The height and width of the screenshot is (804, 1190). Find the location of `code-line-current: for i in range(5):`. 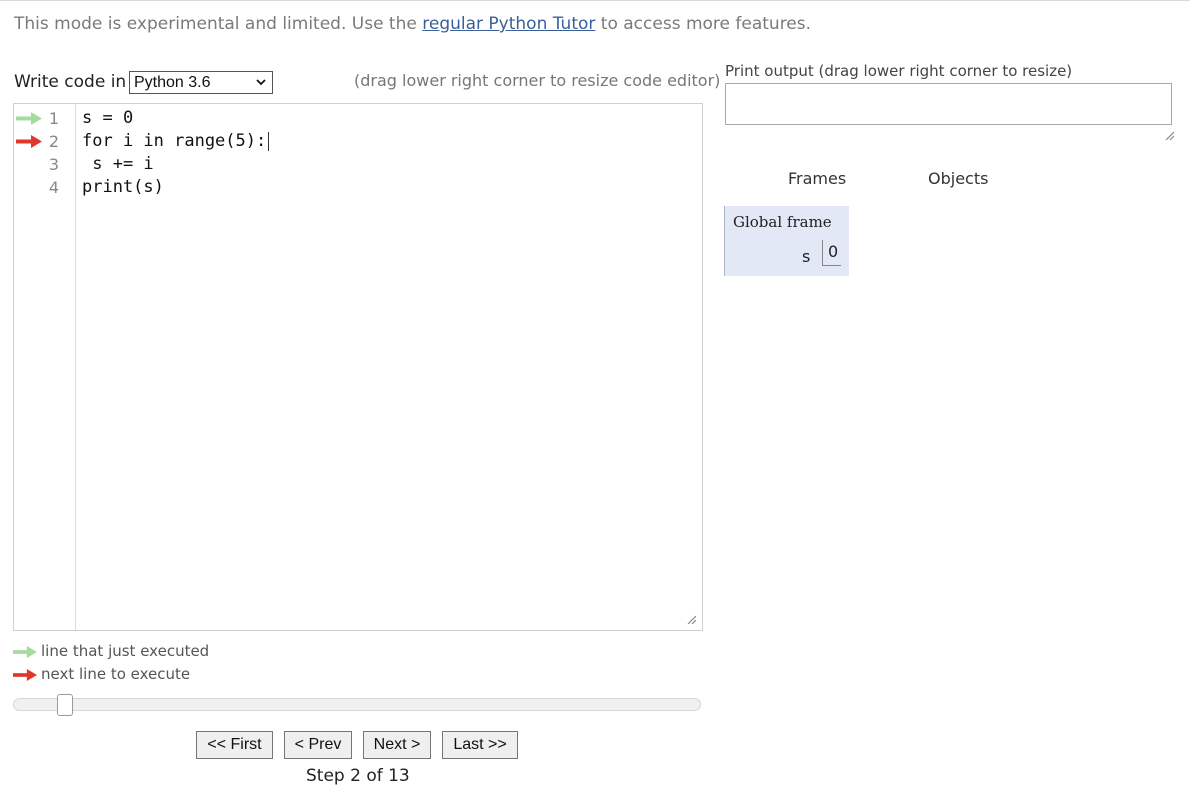

code-line-current: for i in range(5): is located at coordinates (176, 141).